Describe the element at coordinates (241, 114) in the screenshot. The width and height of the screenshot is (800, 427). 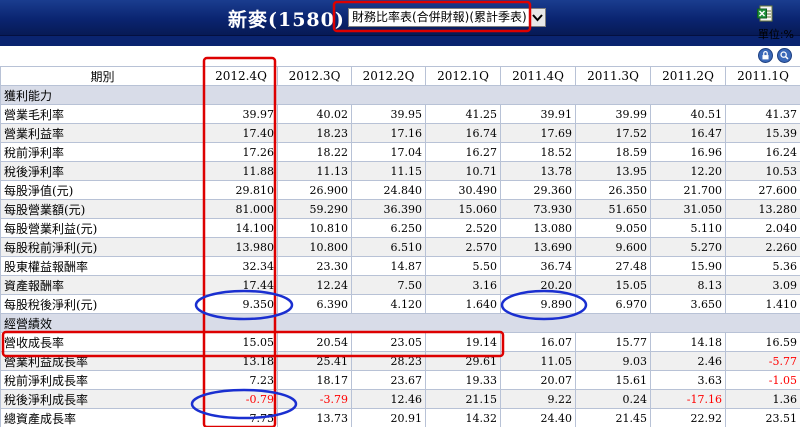
I see `table-cell: 39.97` at that location.